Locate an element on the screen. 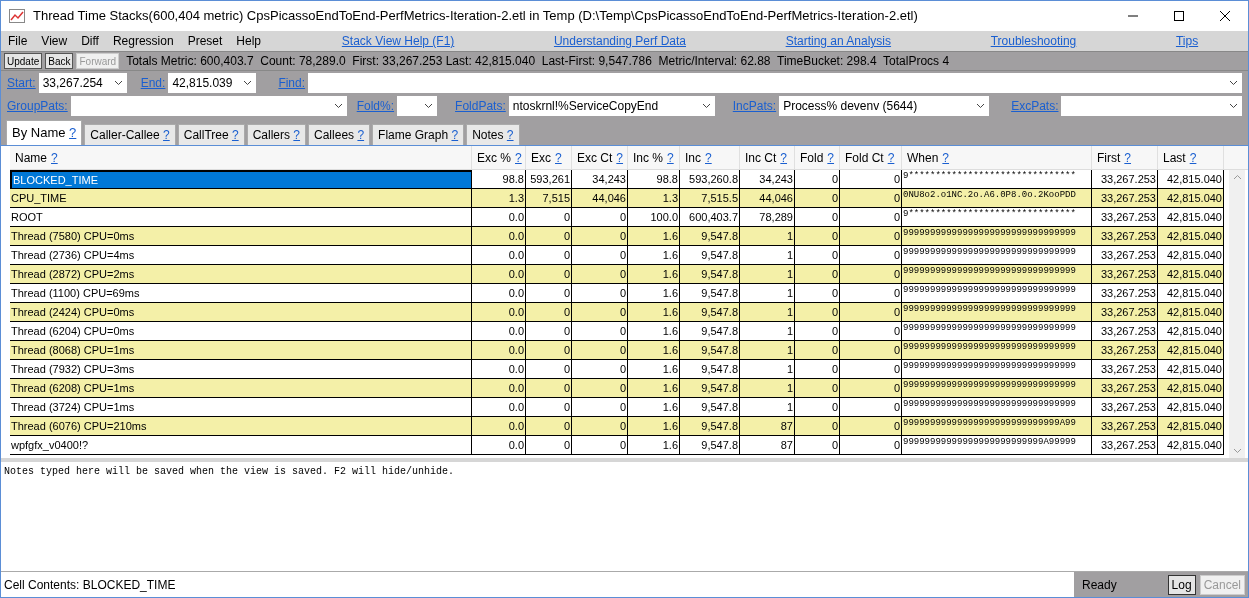  totals-summary: Totals Metric: 600,403.7 Count: 78,289.0 First: 33,267.253 Last: 42,815.040 Last-First: 9,547.786 Metric/Interval: 62.88 TimeBucket: 298.4 TotalProcs 4 is located at coordinates (538, 61).